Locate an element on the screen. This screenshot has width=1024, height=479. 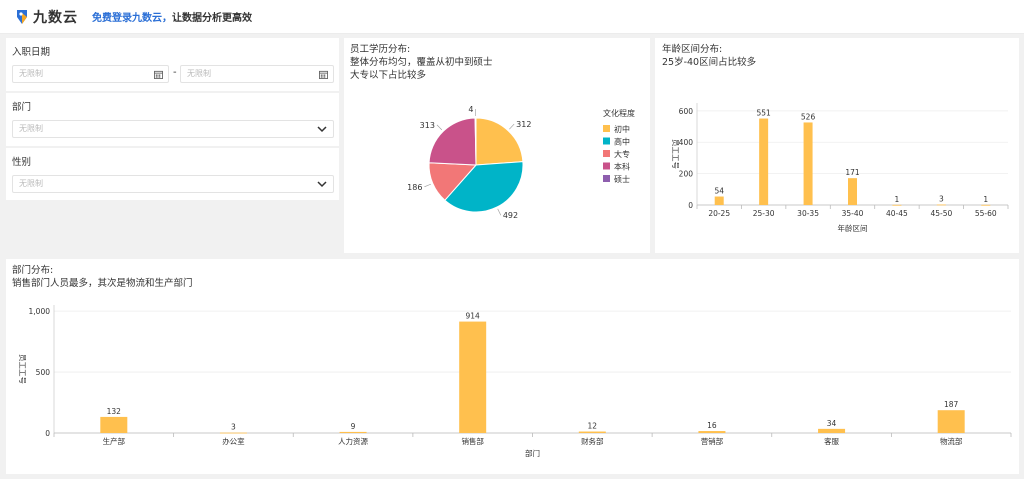
department-select: 无限制 is located at coordinates (173, 129).